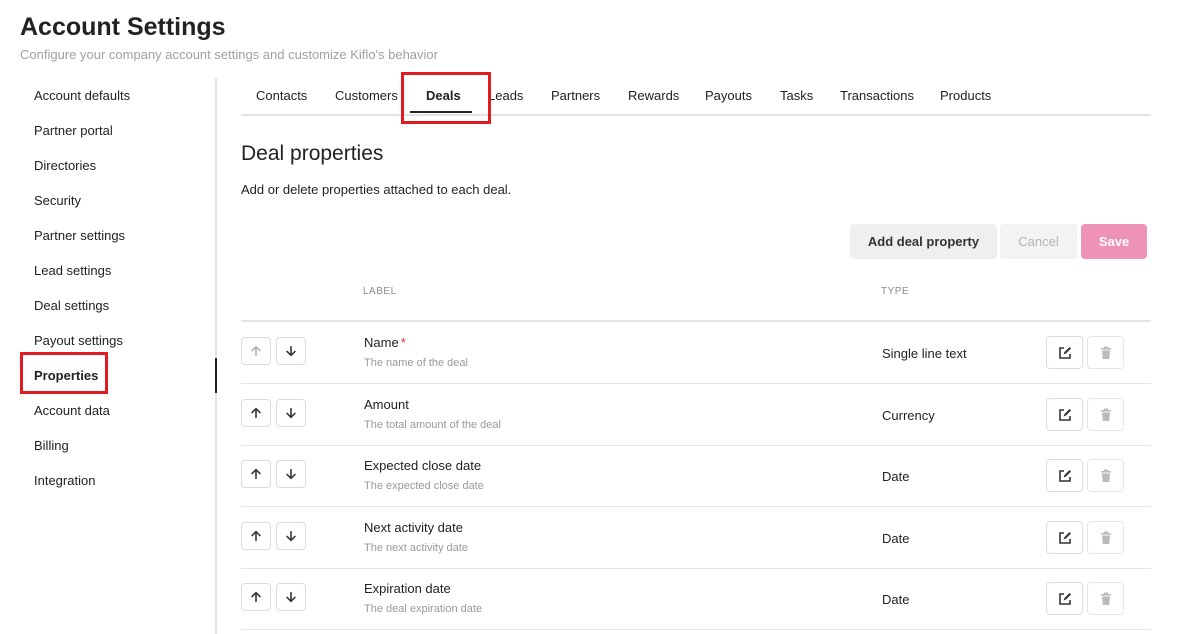 The image size is (1187, 634). I want to click on property-description: The expected close date, so click(424, 486).